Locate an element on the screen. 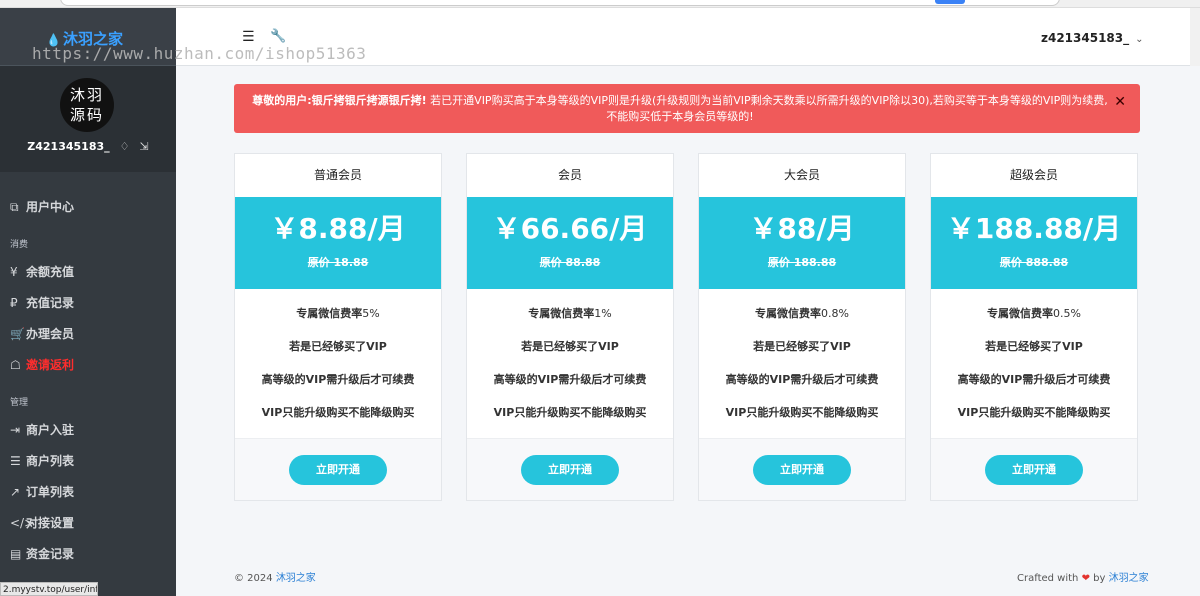 This screenshot has width=1200, height=596. crafted-prefix: Crafted with is located at coordinates (1049, 578).